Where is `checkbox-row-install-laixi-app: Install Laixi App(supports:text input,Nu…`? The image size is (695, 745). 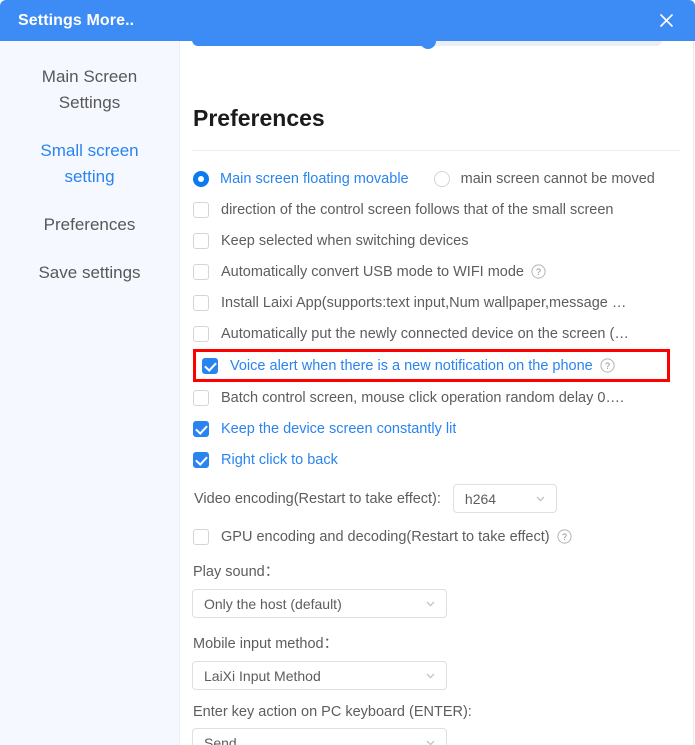
checkbox-row-install-laixi-app: Install Laixi App(supports:text input,Nu… is located at coordinates (436, 302).